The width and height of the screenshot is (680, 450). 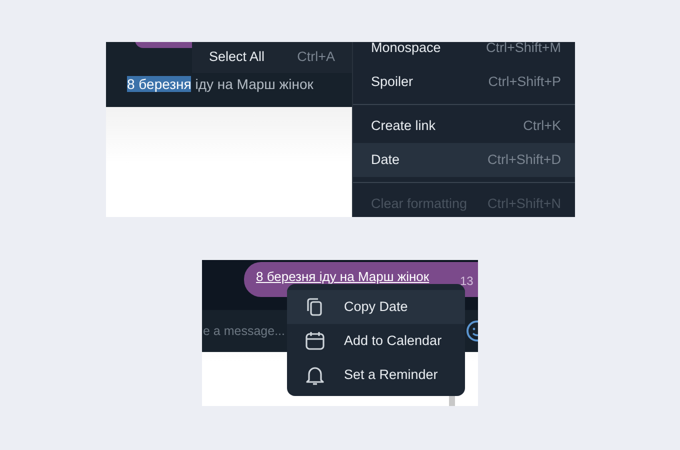 I want to click on scrollbar, so click(x=452, y=400).